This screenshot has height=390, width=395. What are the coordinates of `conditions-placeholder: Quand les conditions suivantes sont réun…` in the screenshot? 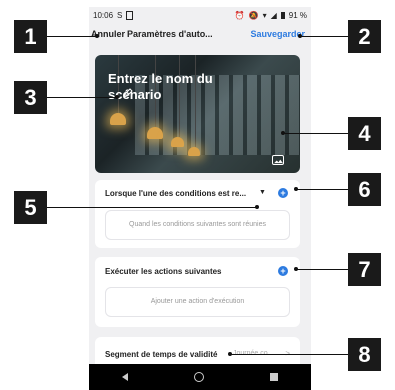 It's located at (197, 224).